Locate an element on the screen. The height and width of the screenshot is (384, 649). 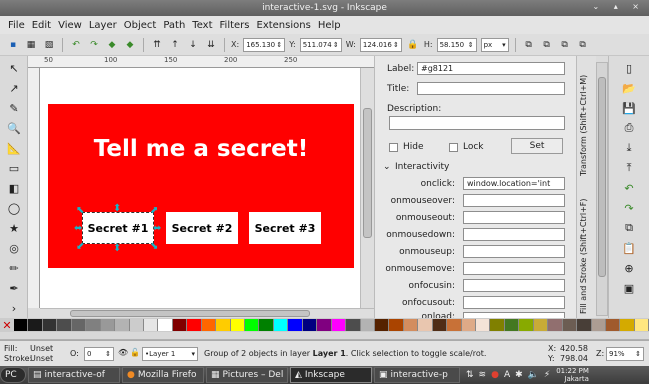
y-field: 511.074 ⇕ is located at coordinates (320, 44).